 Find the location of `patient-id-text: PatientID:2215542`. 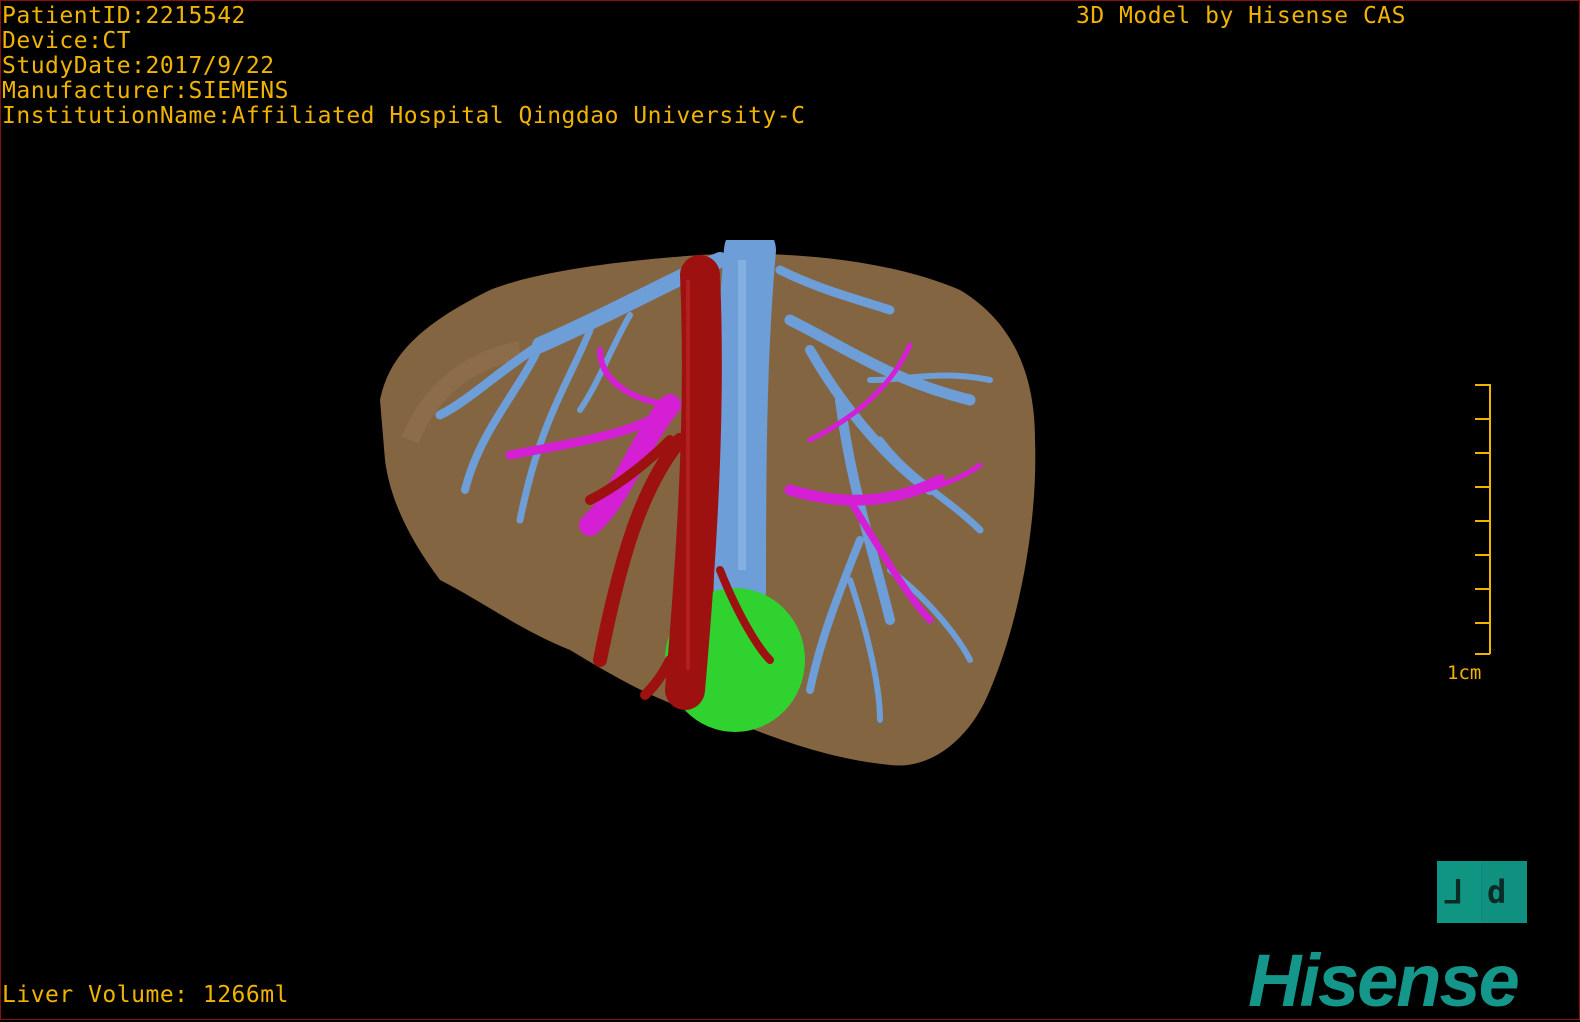

patient-id-text: PatientID:2215542 is located at coordinates (124, 16).